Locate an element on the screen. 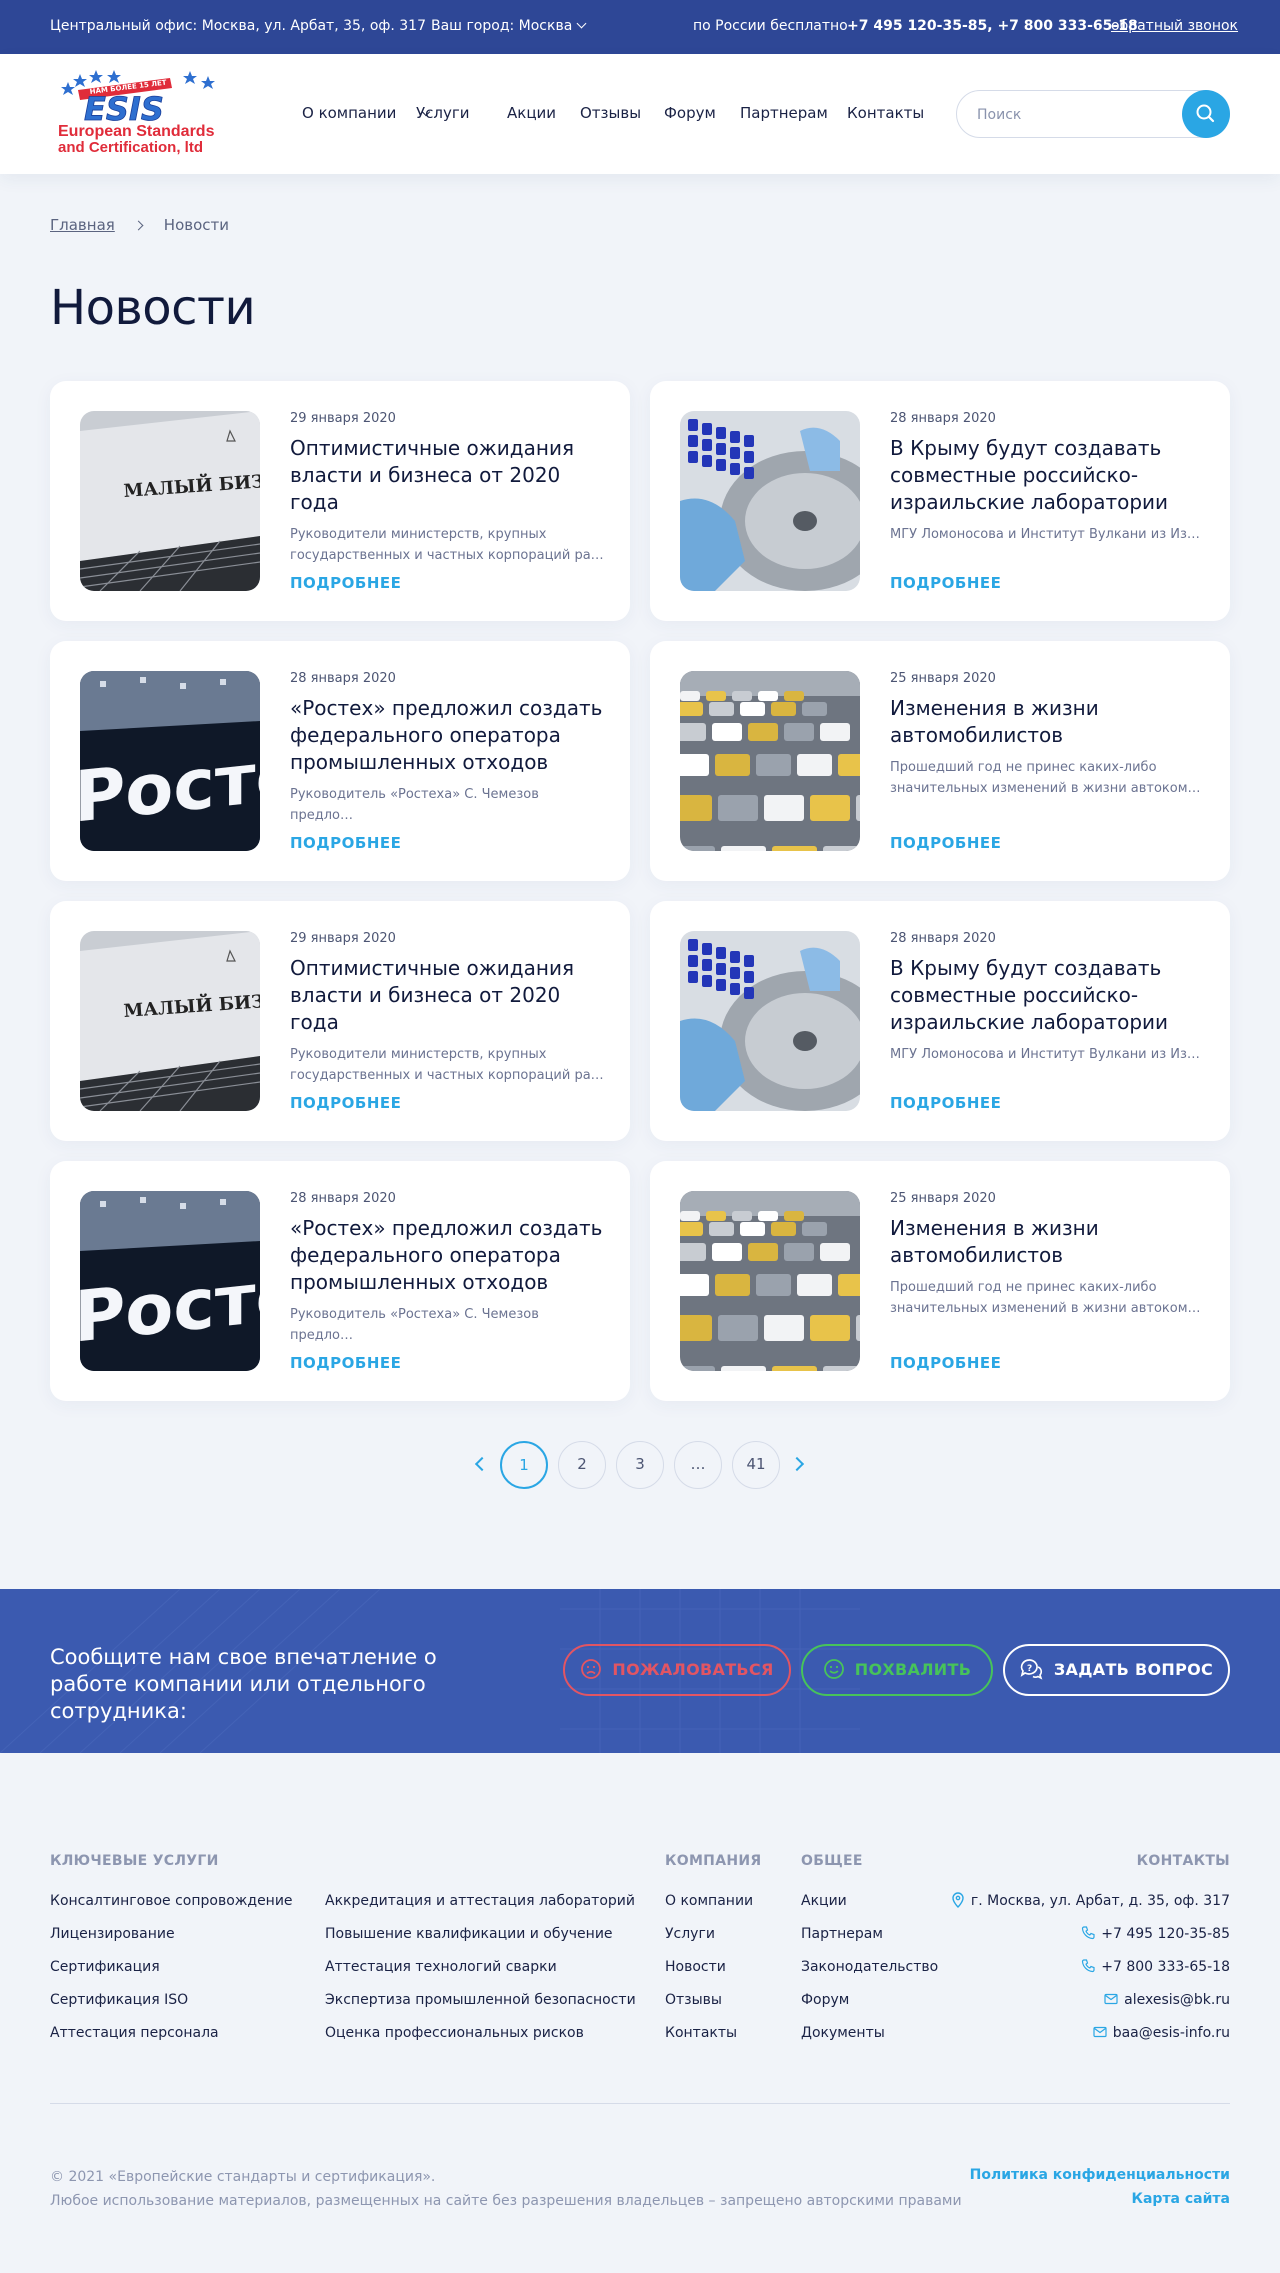 The width and height of the screenshot is (1280, 2273). complain-label: ПОЖАЛОВАТЬСЯ is located at coordinates (693, 1669).